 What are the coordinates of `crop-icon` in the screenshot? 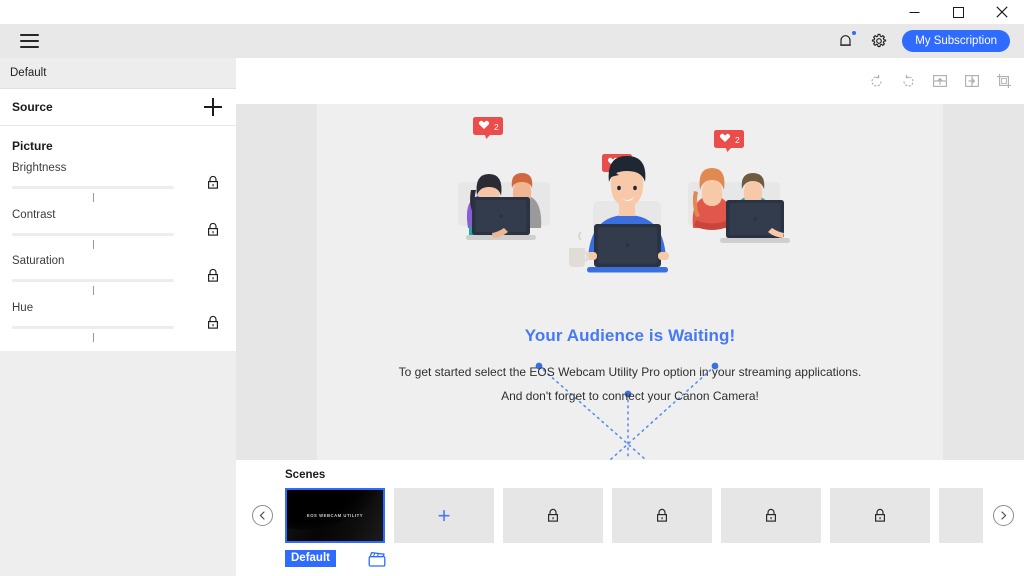 It's located at (1004, 81).